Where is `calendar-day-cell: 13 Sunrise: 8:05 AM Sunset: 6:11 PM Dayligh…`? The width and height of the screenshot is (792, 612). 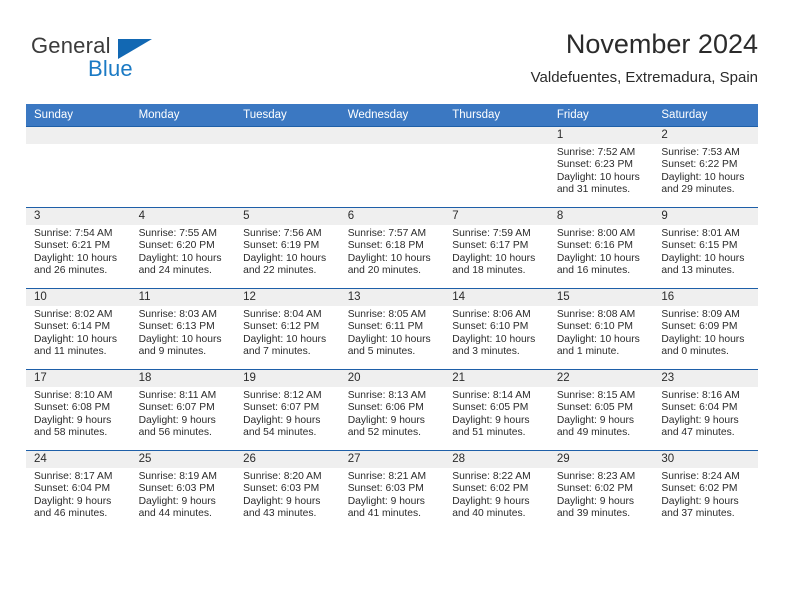
calendar-day-cell: 13 Sunrise: 8:05 AM Sunset: 6:11 PM Dayligh… is located at coordinates (392, 329).